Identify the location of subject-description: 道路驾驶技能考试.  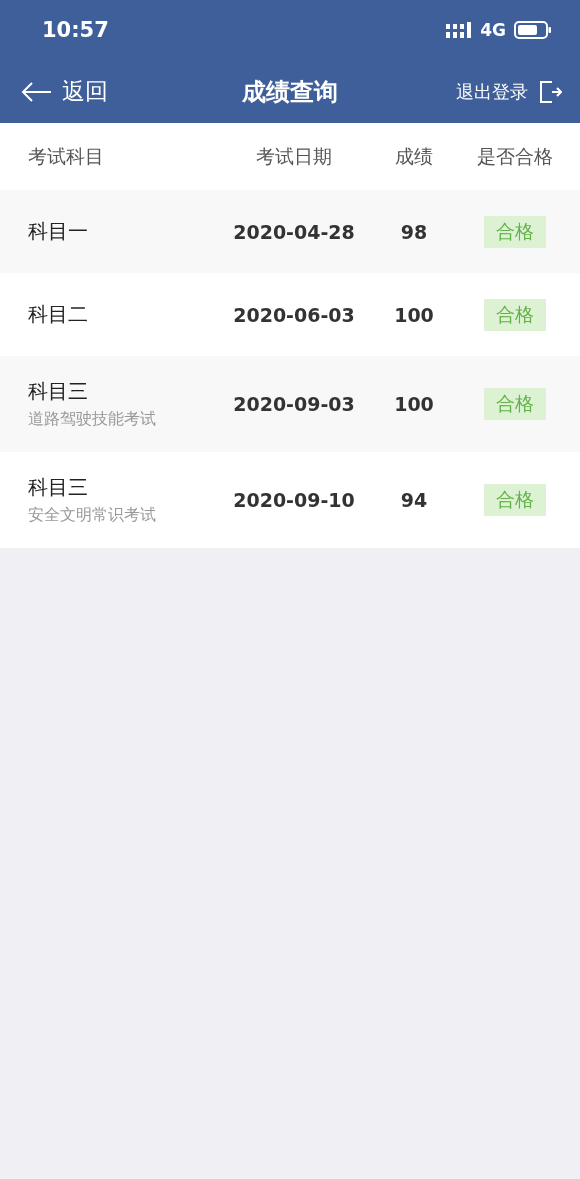
(92, 419).